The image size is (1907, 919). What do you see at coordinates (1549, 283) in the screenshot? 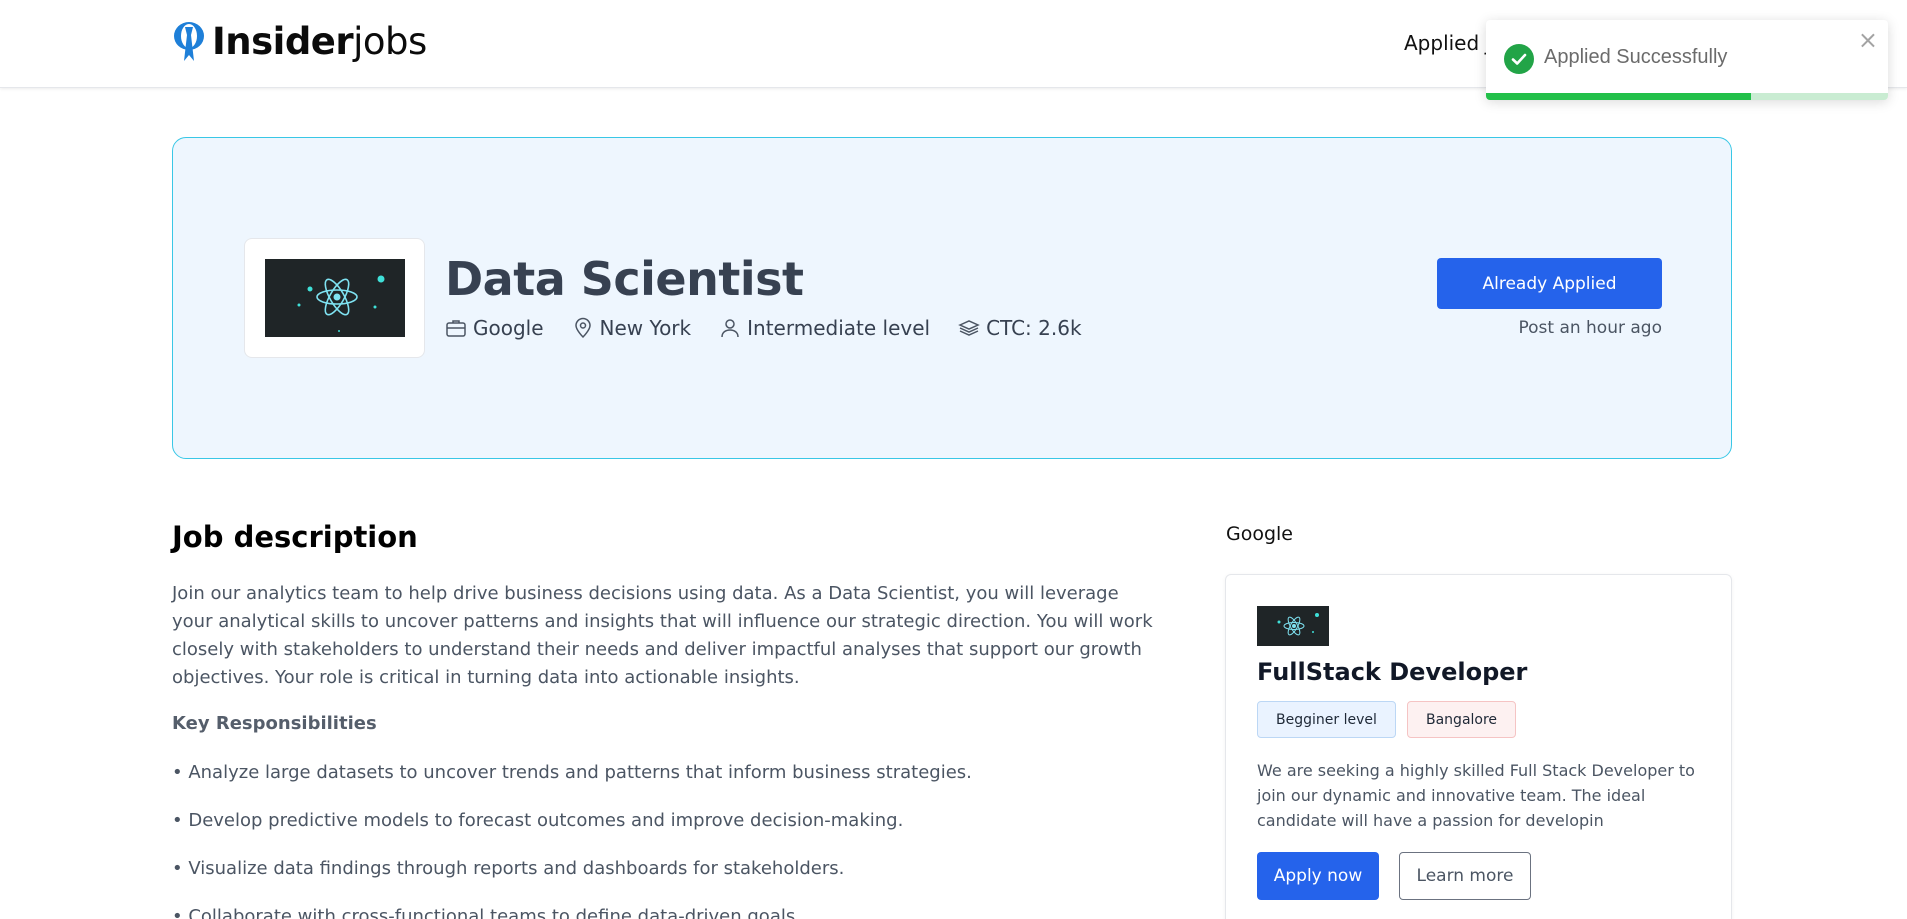
I see `already-applied-button: Already Applied` at bounding box center [1549, 283].